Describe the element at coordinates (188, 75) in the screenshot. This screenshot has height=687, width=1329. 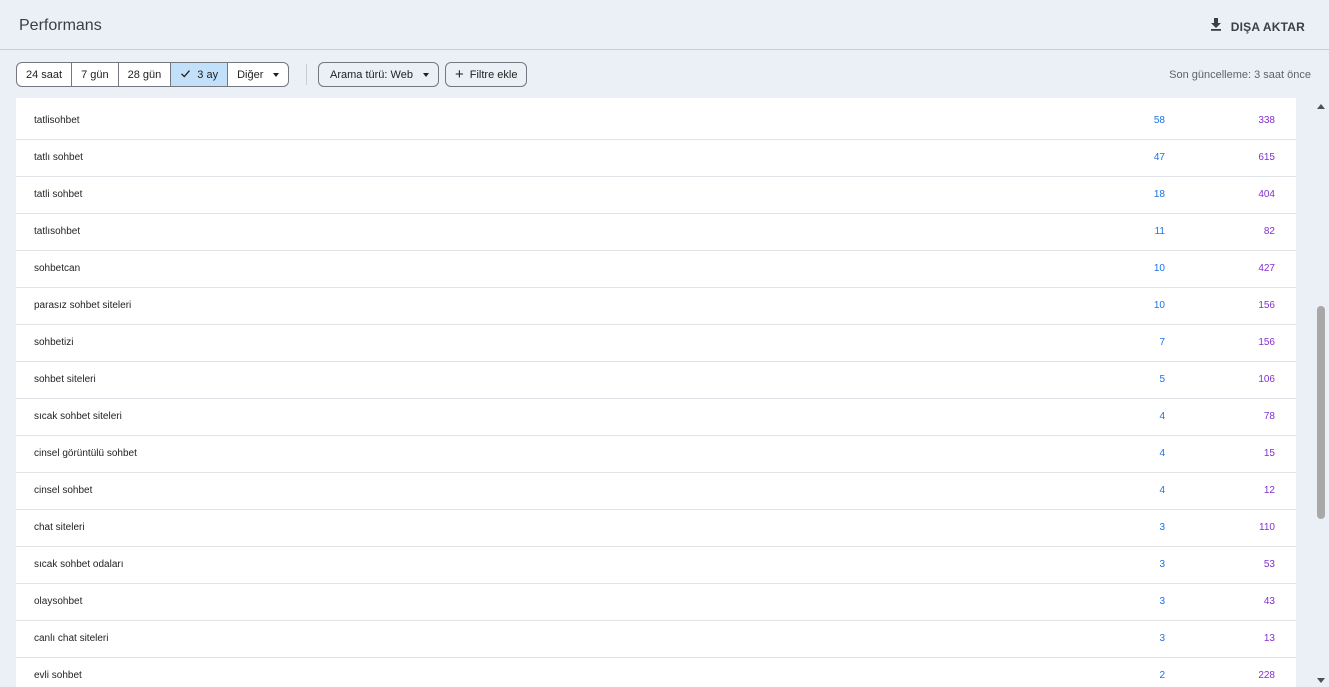
I see `check-icon` at that location.